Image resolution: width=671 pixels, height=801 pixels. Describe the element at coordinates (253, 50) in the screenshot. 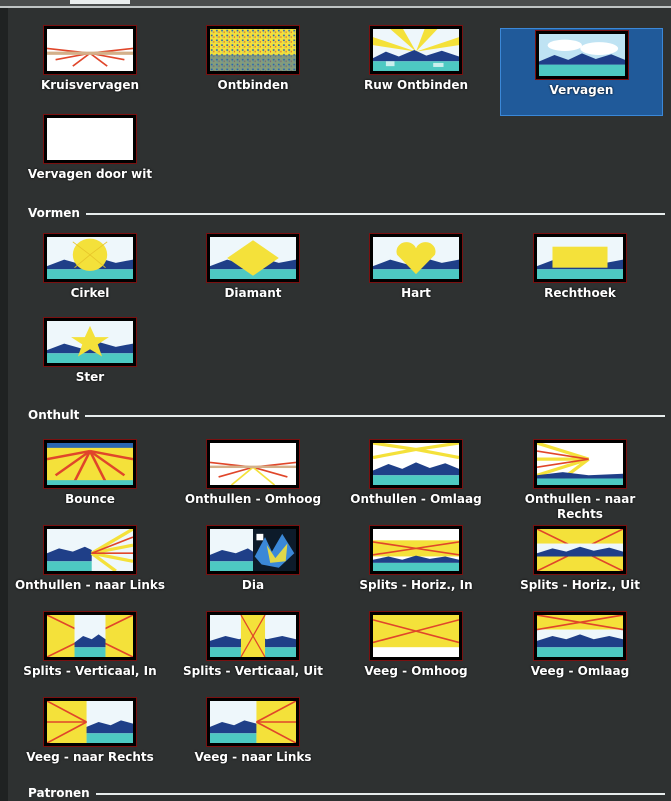

I see `dissolve-preview-icon` at that location.